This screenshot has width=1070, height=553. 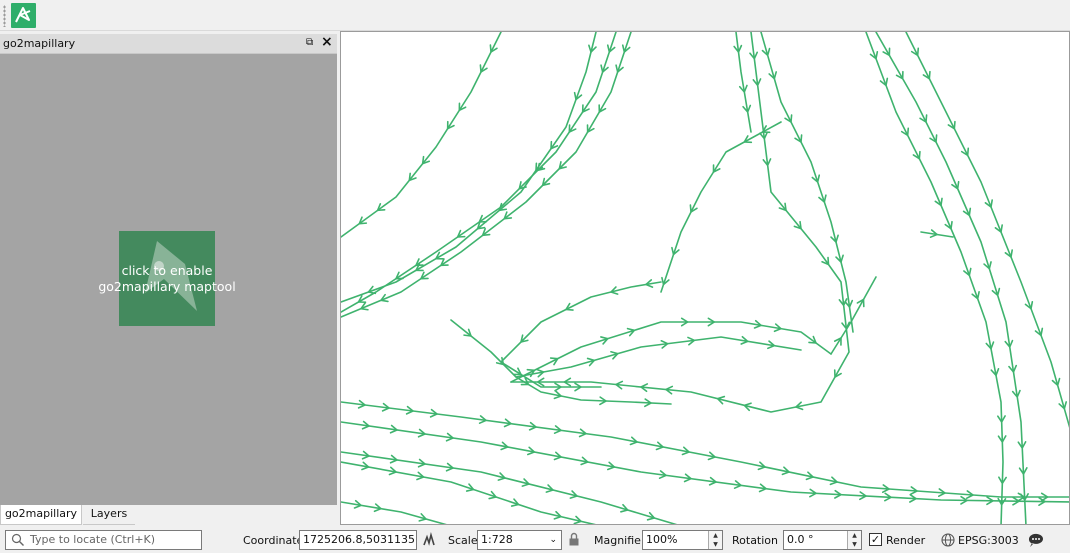 I want to click on rotation-value: 0.0 °, so click(x=800, y=539).